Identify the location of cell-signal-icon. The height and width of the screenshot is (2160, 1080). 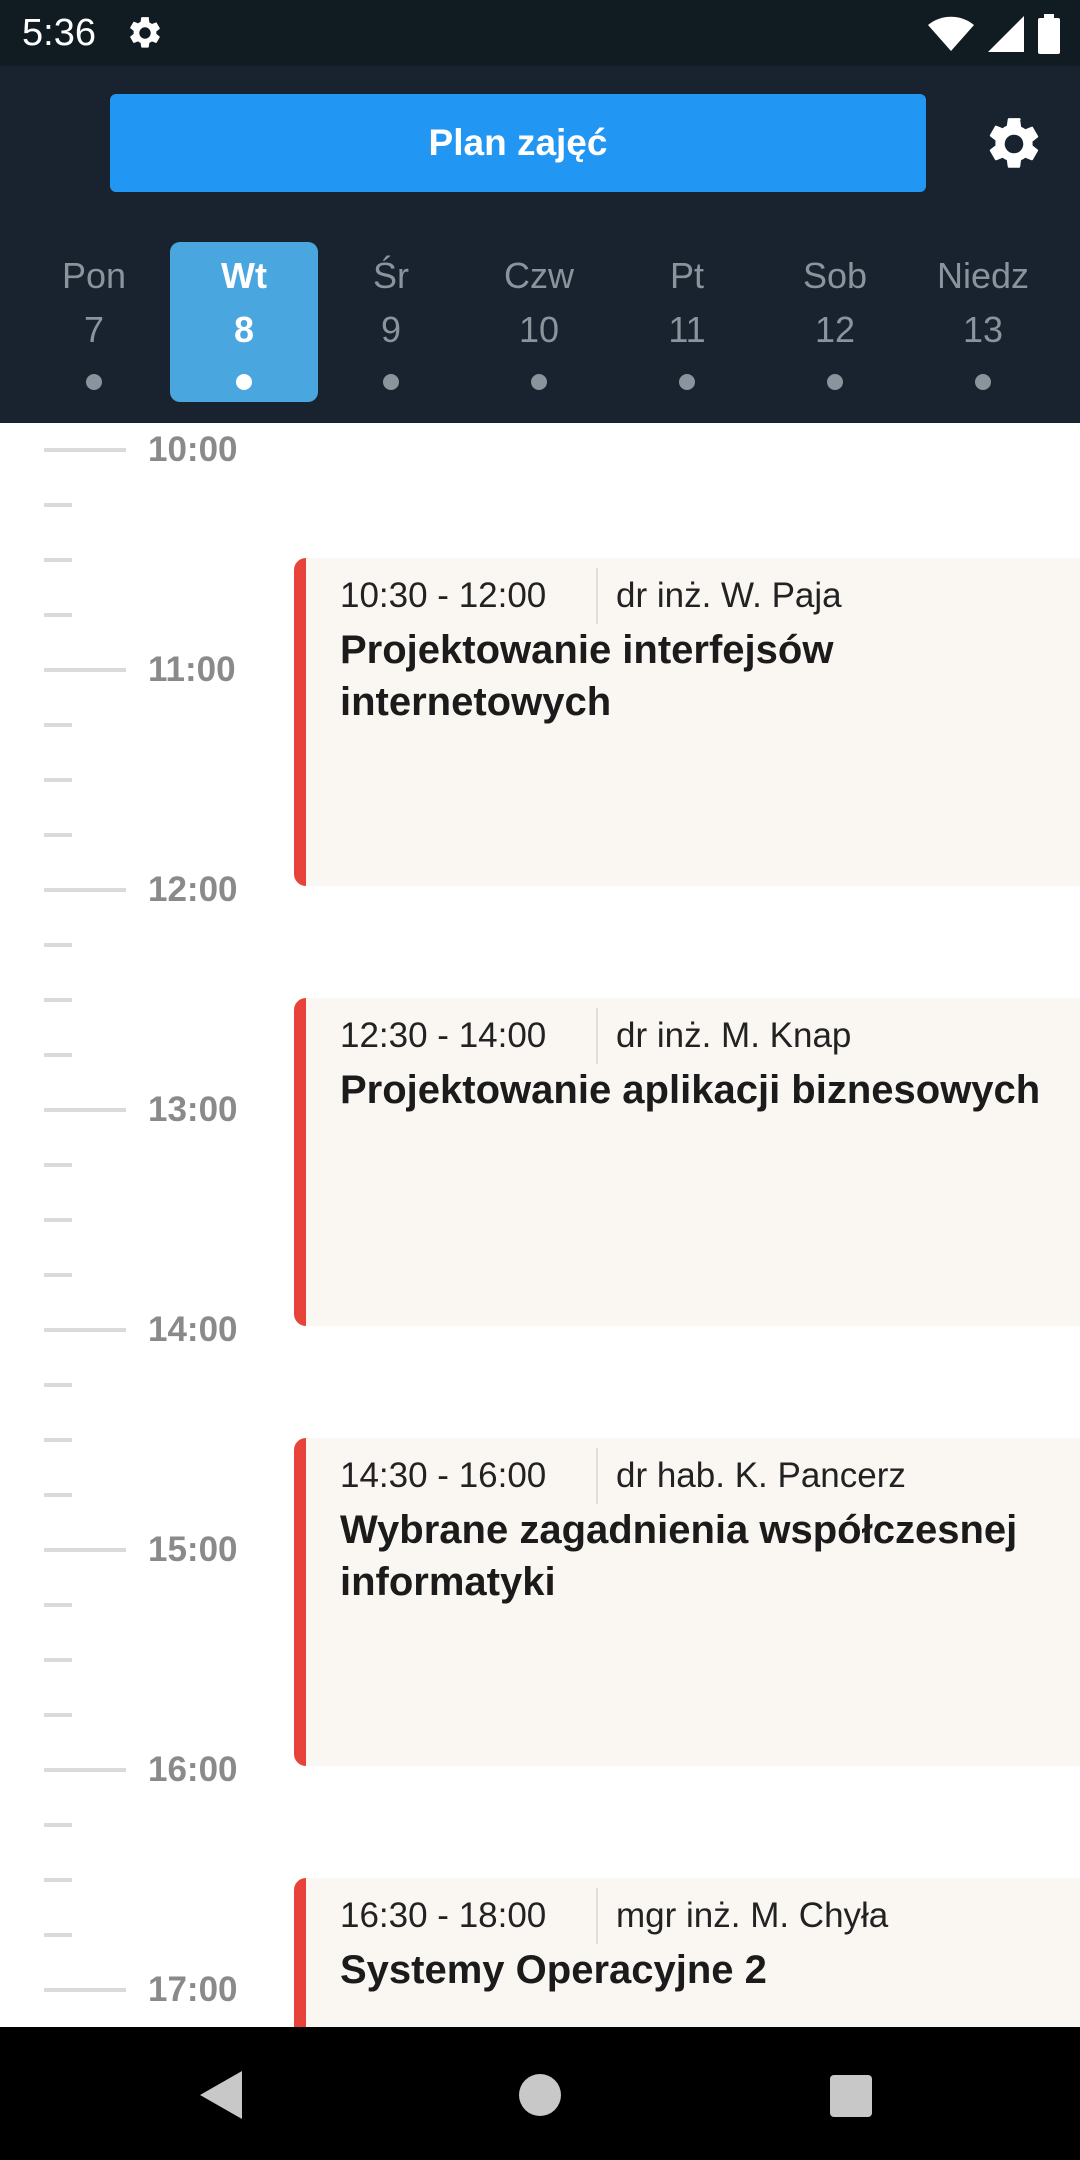
(1006, 34).